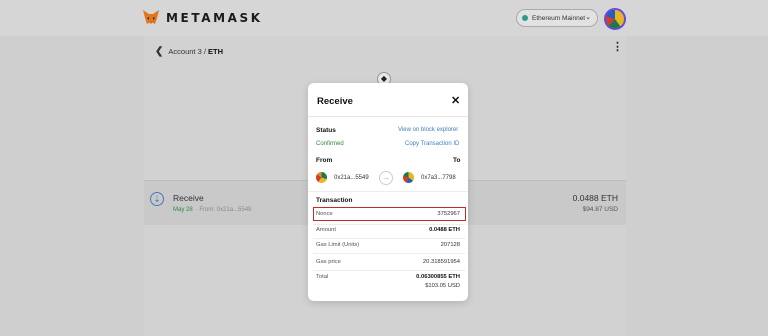 This screenshot has height=336, width=768. I want to click on receive-icon: ⇣, so click(157, 199).